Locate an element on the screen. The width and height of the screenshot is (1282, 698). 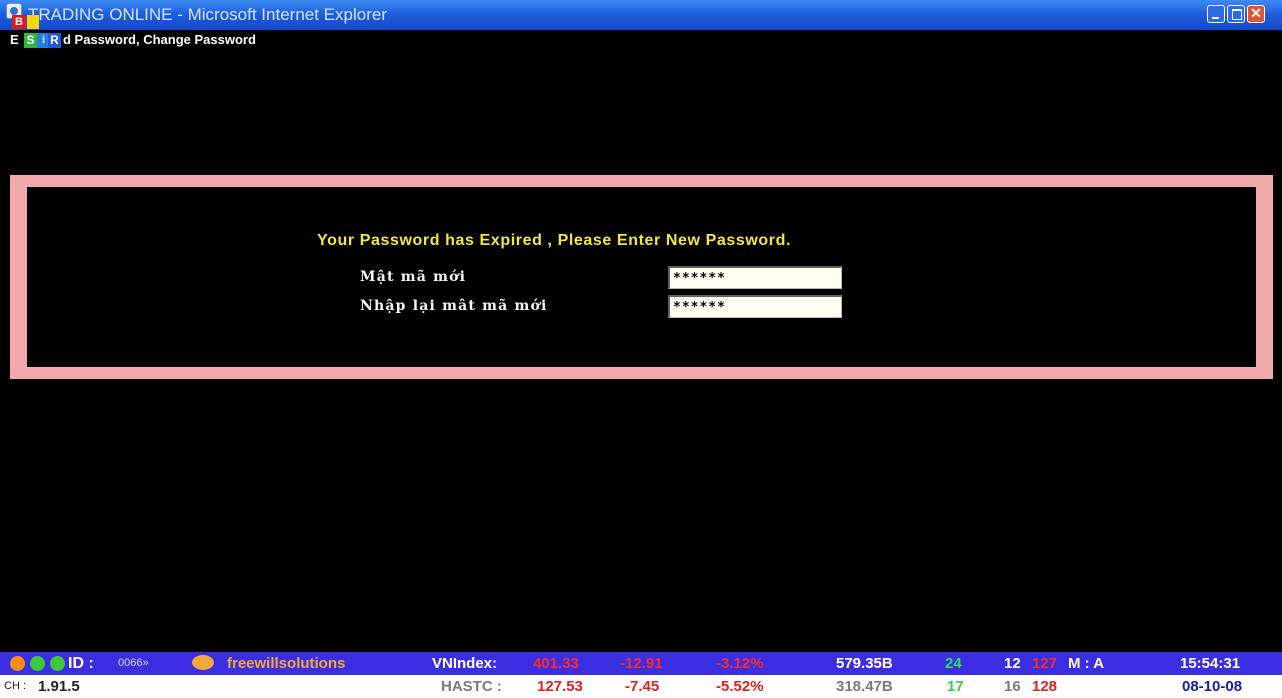
hastc-volume: 318.47B is located at coordinates (864, 686).